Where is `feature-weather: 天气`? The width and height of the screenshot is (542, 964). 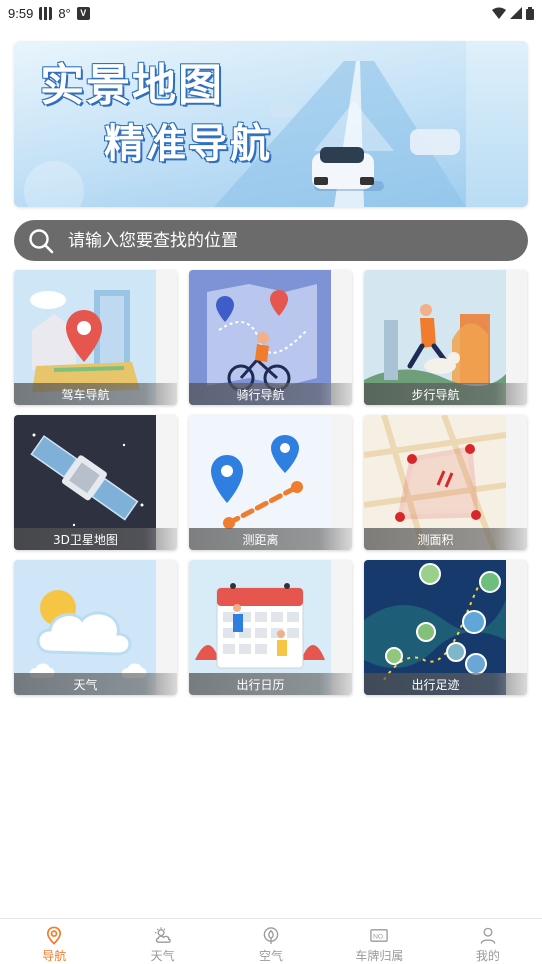
feature-weather: 天气 is located at coordinates (95, 627).